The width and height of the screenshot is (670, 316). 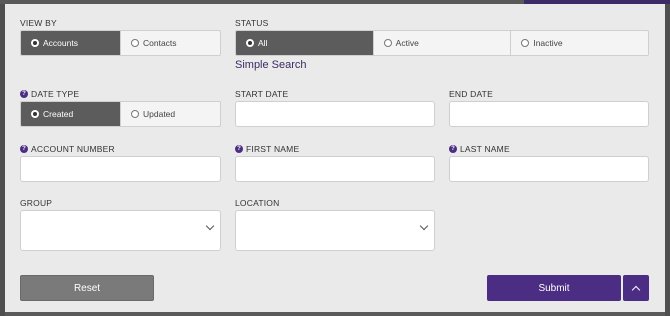 What do you see at coordinates (263, 43) in the screenshot?
I see `status-all-label: All` at bounding box center [263, 43].